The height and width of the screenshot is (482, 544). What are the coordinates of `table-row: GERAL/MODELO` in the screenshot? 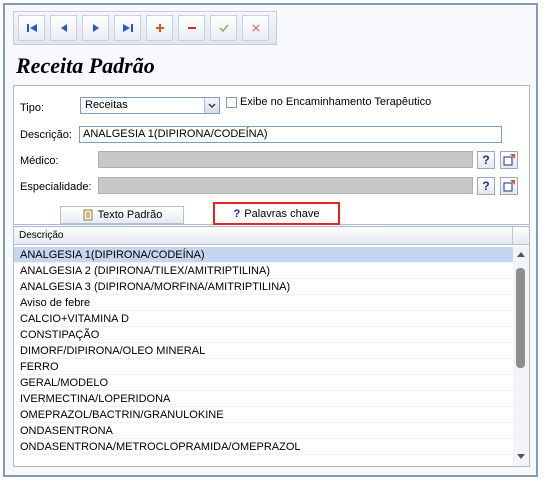 It's located at (263, 383).